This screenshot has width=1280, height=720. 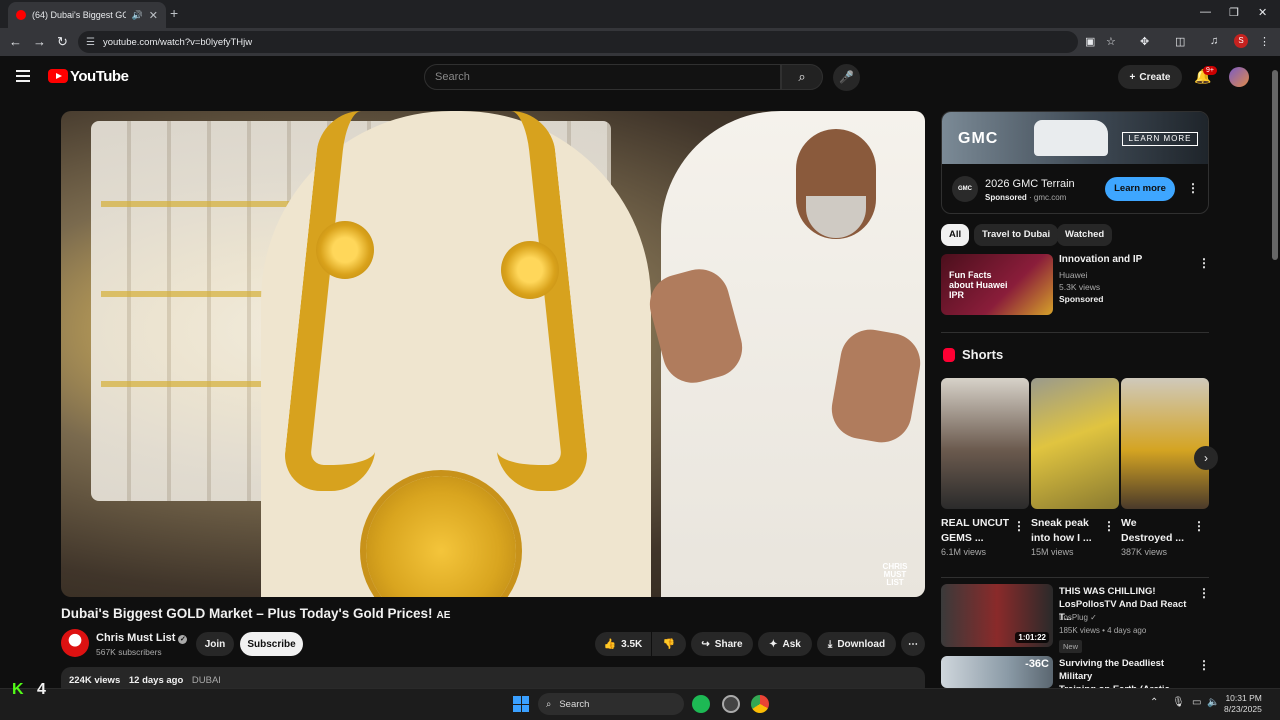 I want to click on recommended-video-thumbnail: -36C, so click(x=997, y=672).